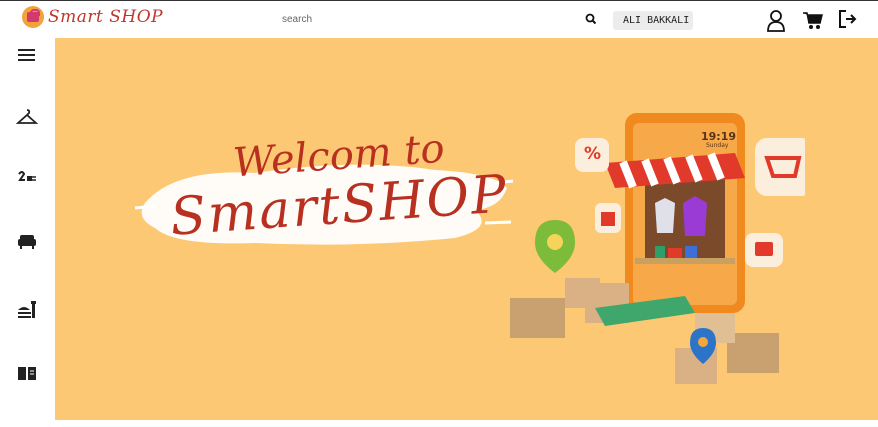 The height and width of the screenshot is (427, 878). Describe the element at coordinates (27, 55) in the screenshot. I see `menu-icon` at that location.